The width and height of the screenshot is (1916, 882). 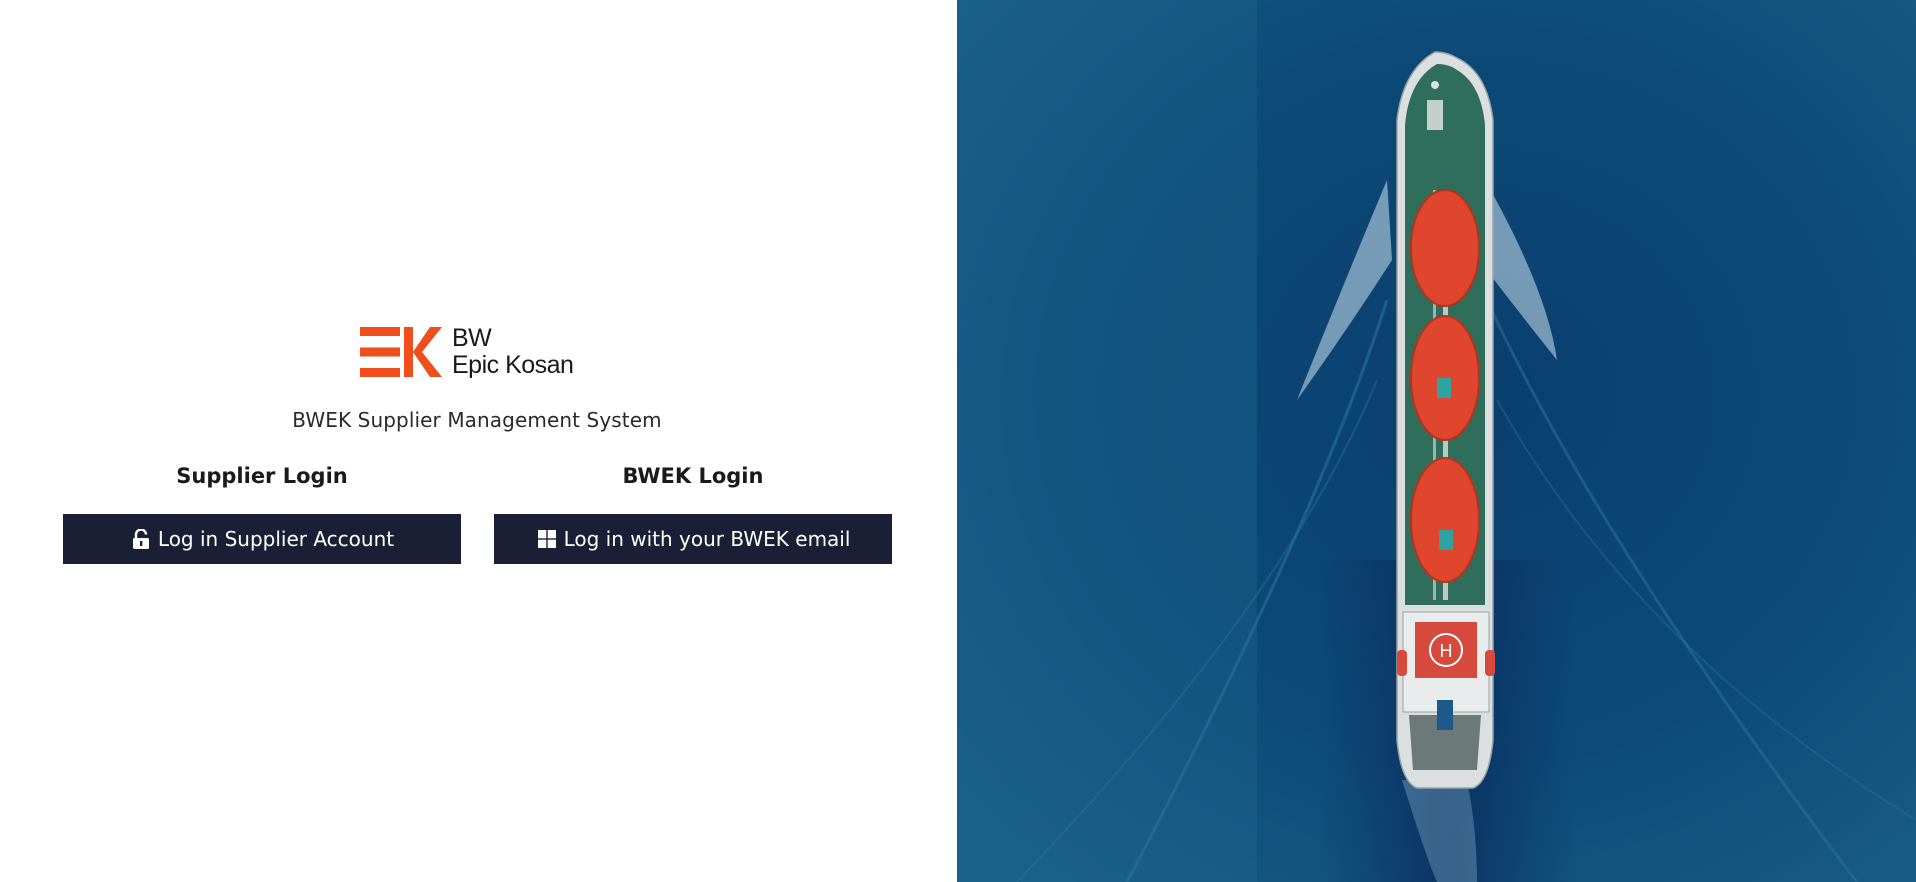 What do you see at coordinates (547, 539) in the screenshot?
I see `windows-icon` at bounding box center [547, 539].